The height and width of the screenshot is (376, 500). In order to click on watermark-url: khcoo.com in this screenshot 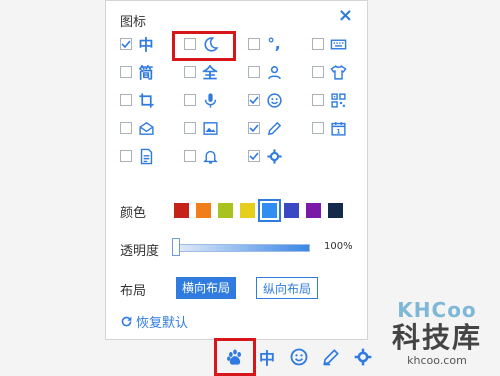, I will do `click(437, 360)`.